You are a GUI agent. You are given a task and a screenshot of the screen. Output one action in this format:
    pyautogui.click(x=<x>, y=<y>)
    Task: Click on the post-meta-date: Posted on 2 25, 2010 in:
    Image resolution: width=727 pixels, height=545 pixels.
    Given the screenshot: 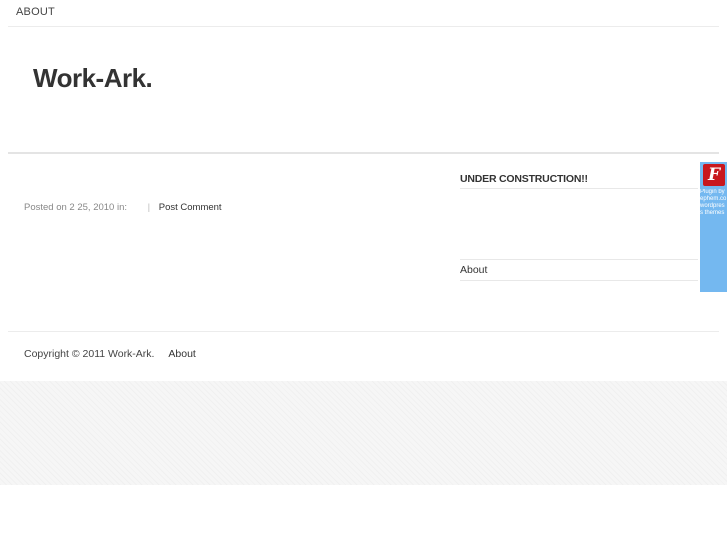 What is the action you would take?
    pyautogui.click(x=75, y=207)
    